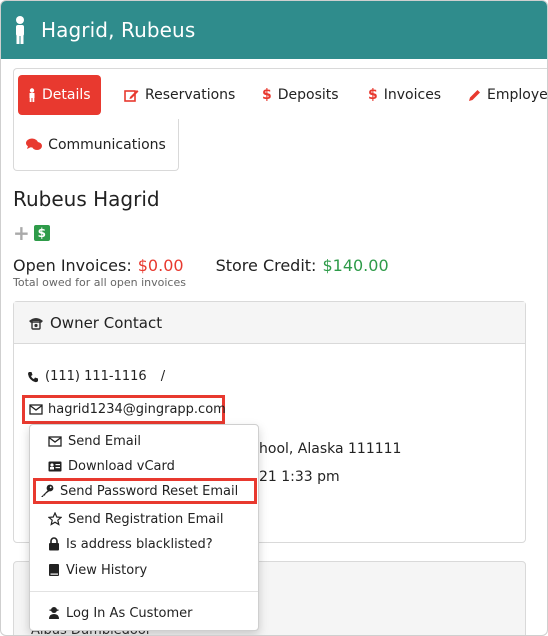 Image resolution: width=548 pixels, height=636 pixels. What do you see at coordinates (118, 30) in the screenshot?
I see `page-title: Hagrid, Rubeus` at bounding box center [118, 30].